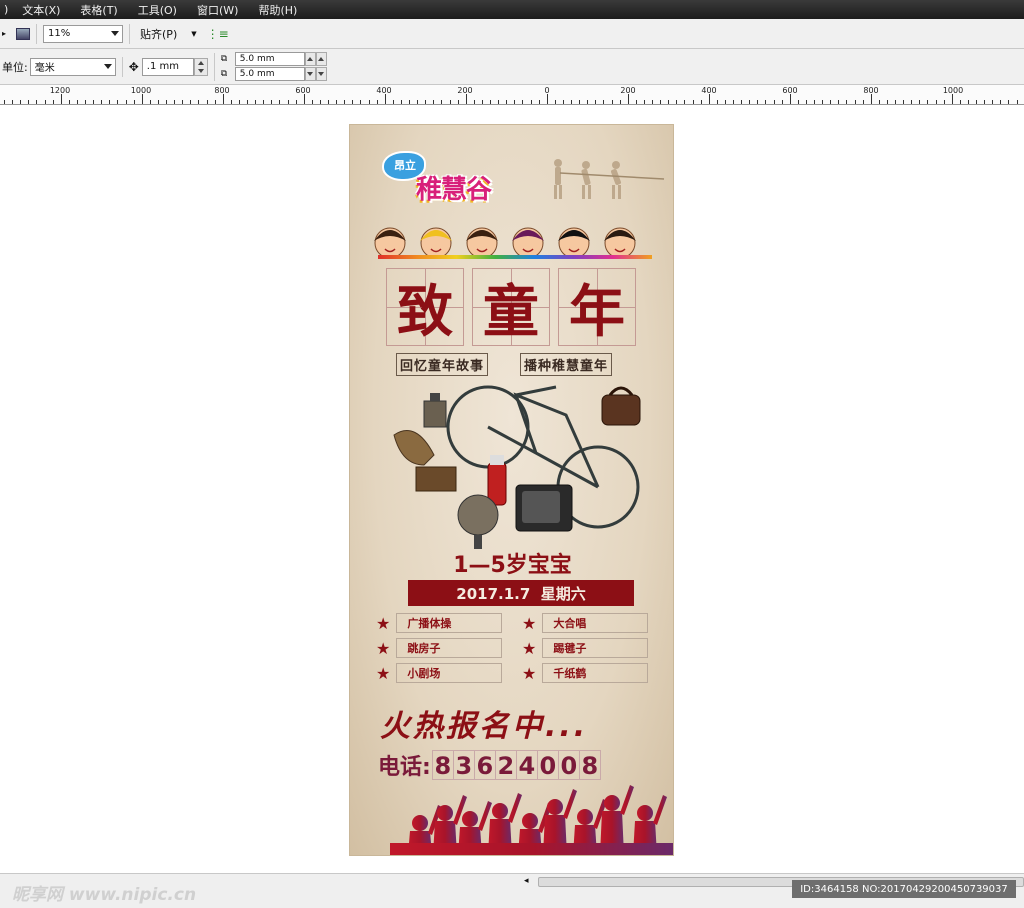 The height and width of the screenshot is (908, 1024). What do you see at coordinates (72, 66) in the screenshot?
I see `units-select: 毫米` at bounding box center [72, 66].